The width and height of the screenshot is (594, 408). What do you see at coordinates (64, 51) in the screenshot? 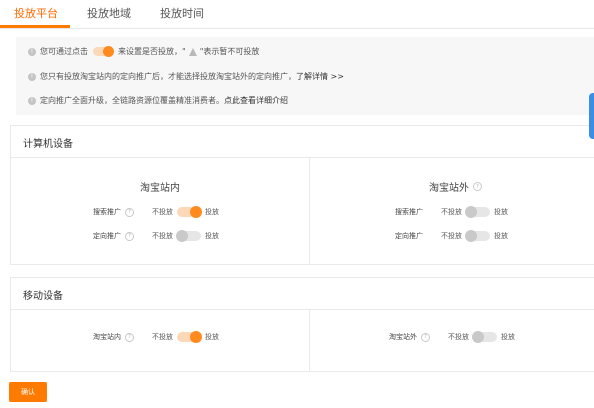
I see `notice-line1-prefix: 您可通过点击` at bounding box center [64, 51].